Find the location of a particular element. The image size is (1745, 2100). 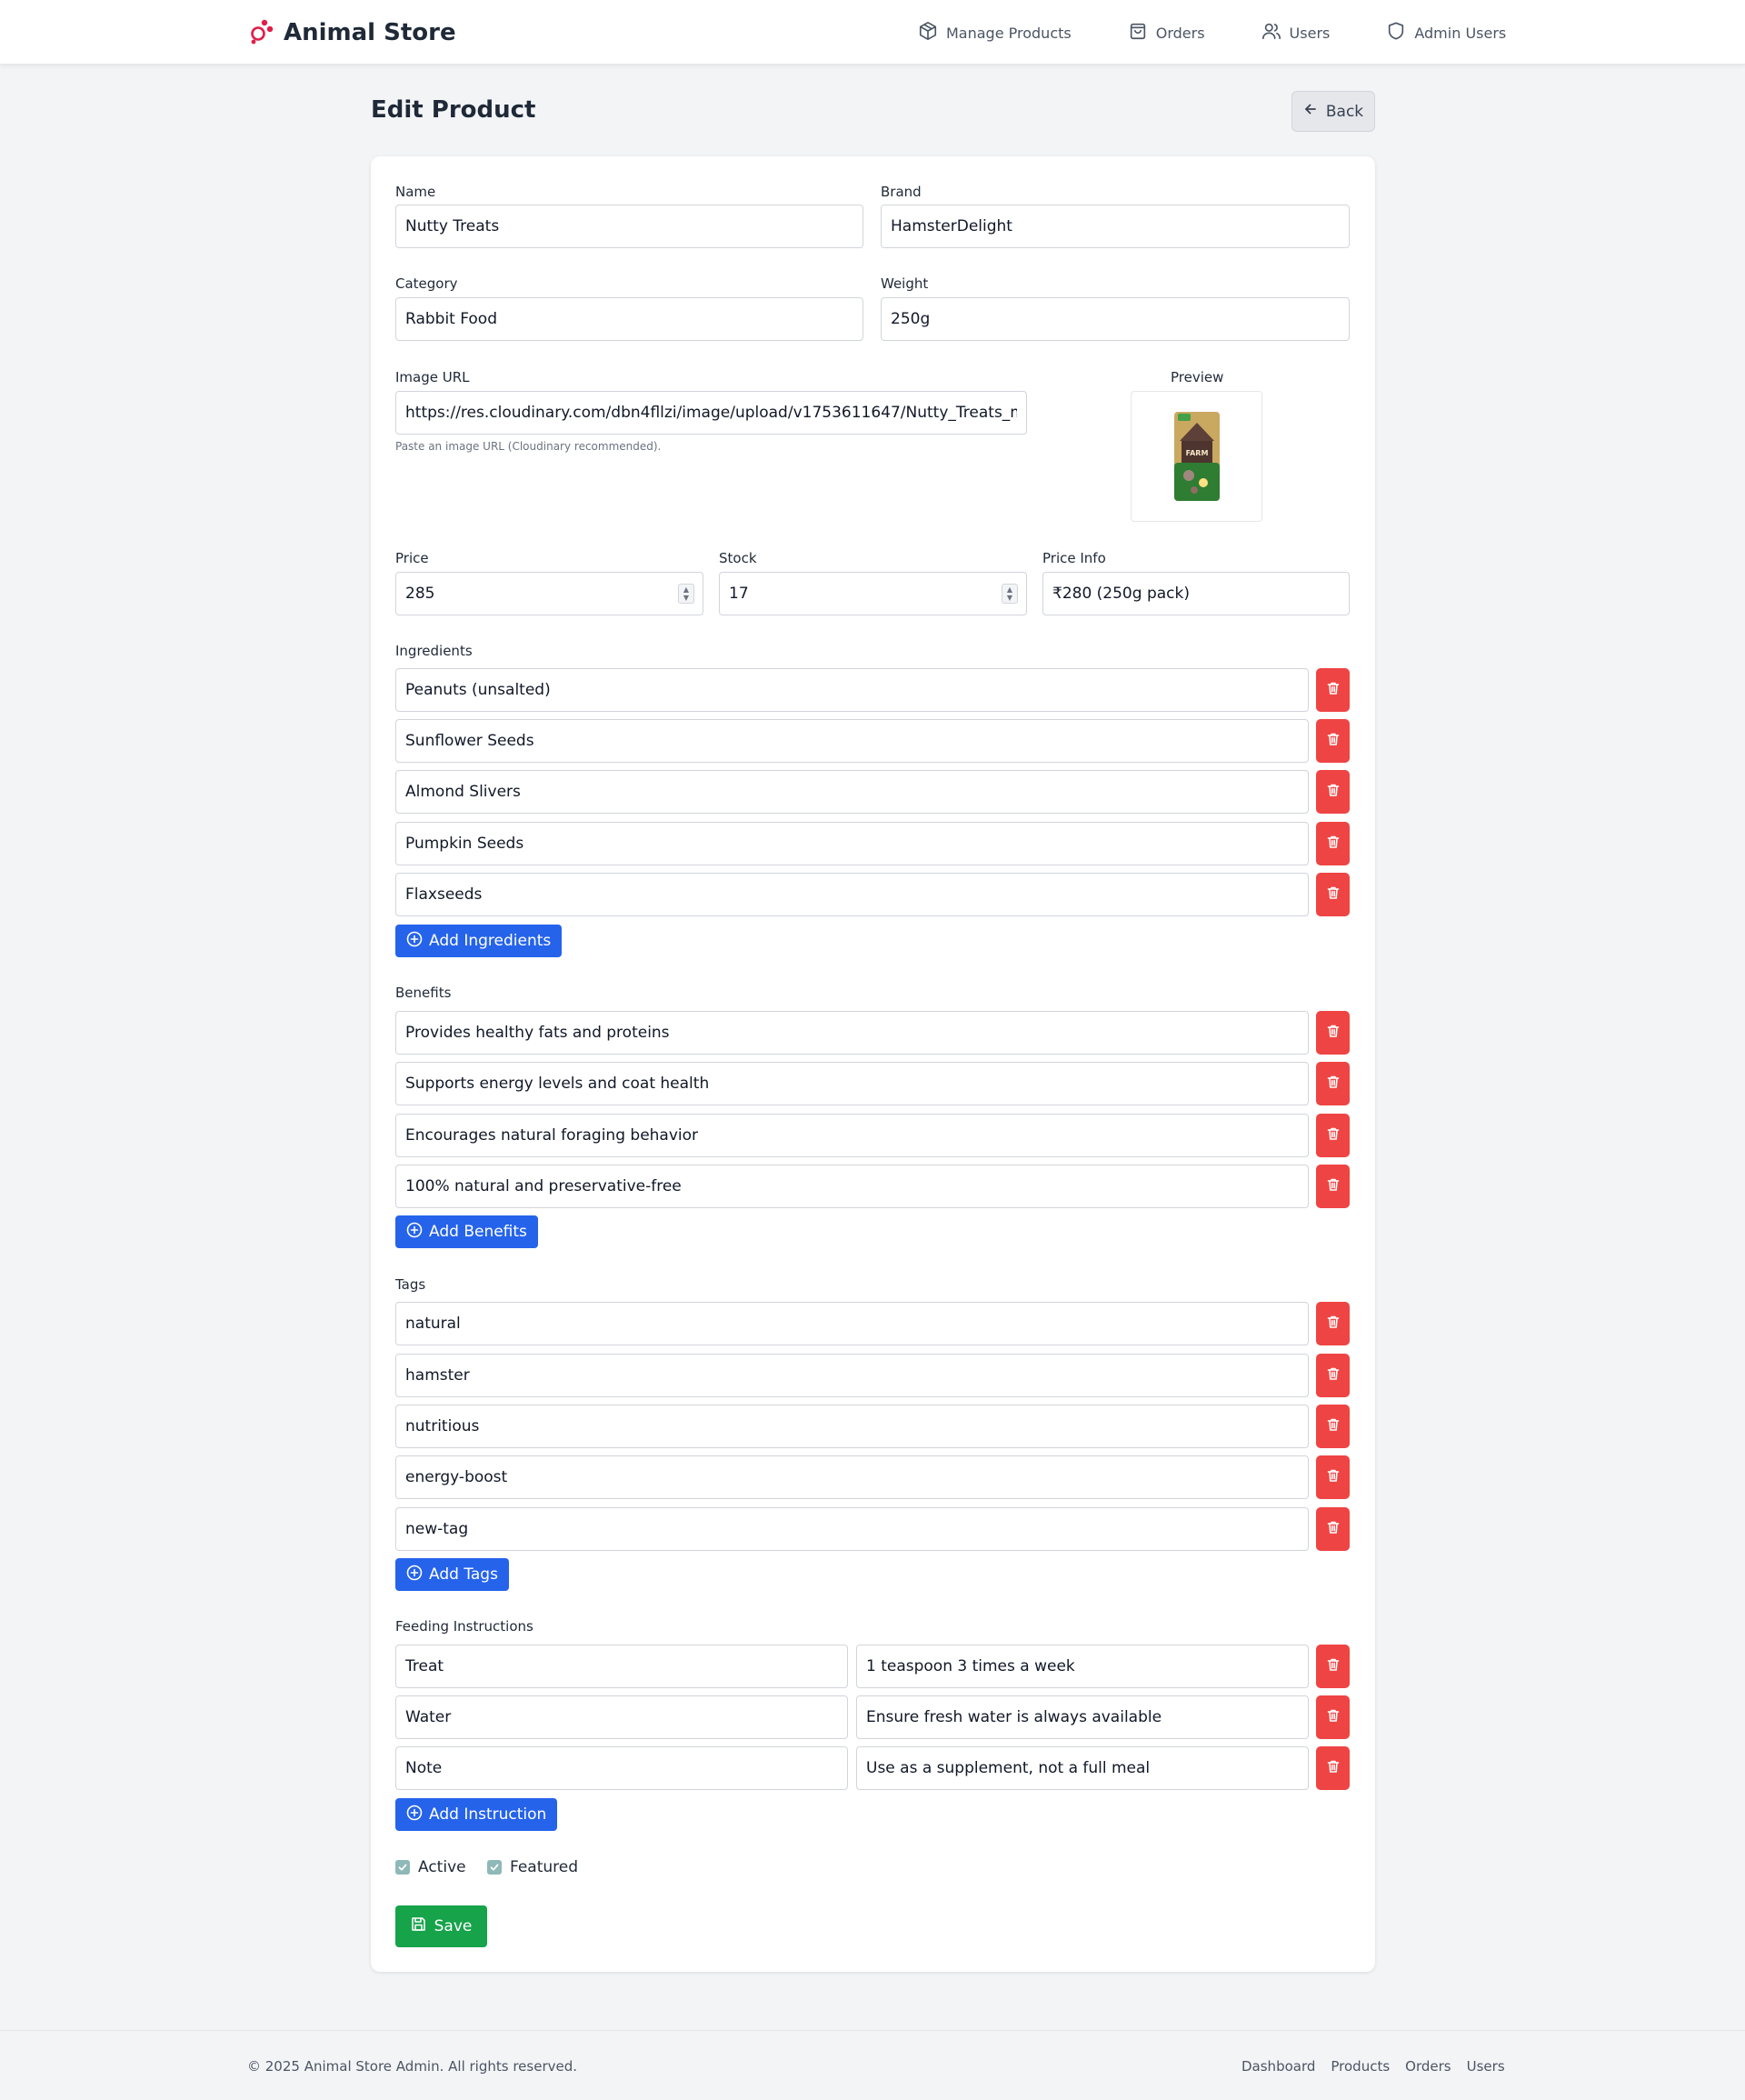

app-name: Animal Store is located at coordinates (370, 32).